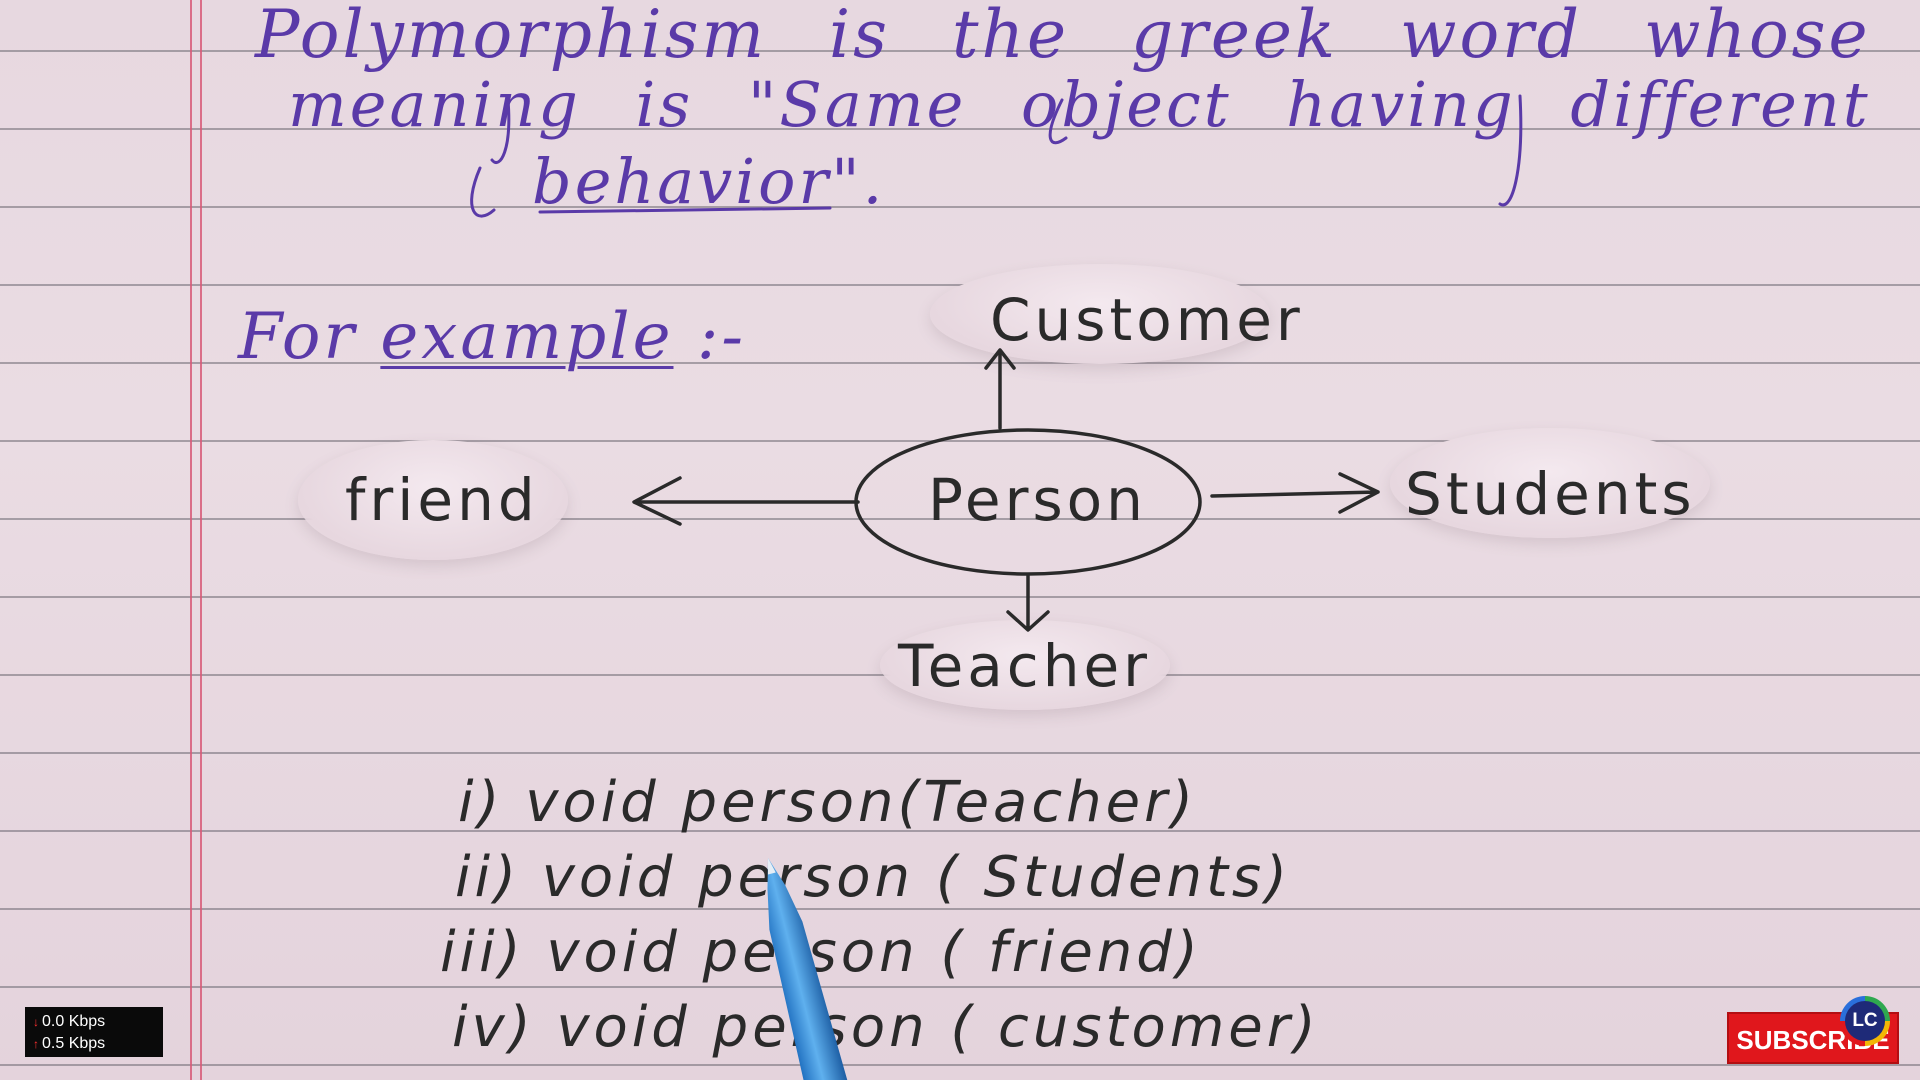 The width and height of the screenshot is (1920, 1080). What do you see at coordinates (1028, 603) in the screenshot?
I see `arrow-down` at bounding box center [1028, 603].